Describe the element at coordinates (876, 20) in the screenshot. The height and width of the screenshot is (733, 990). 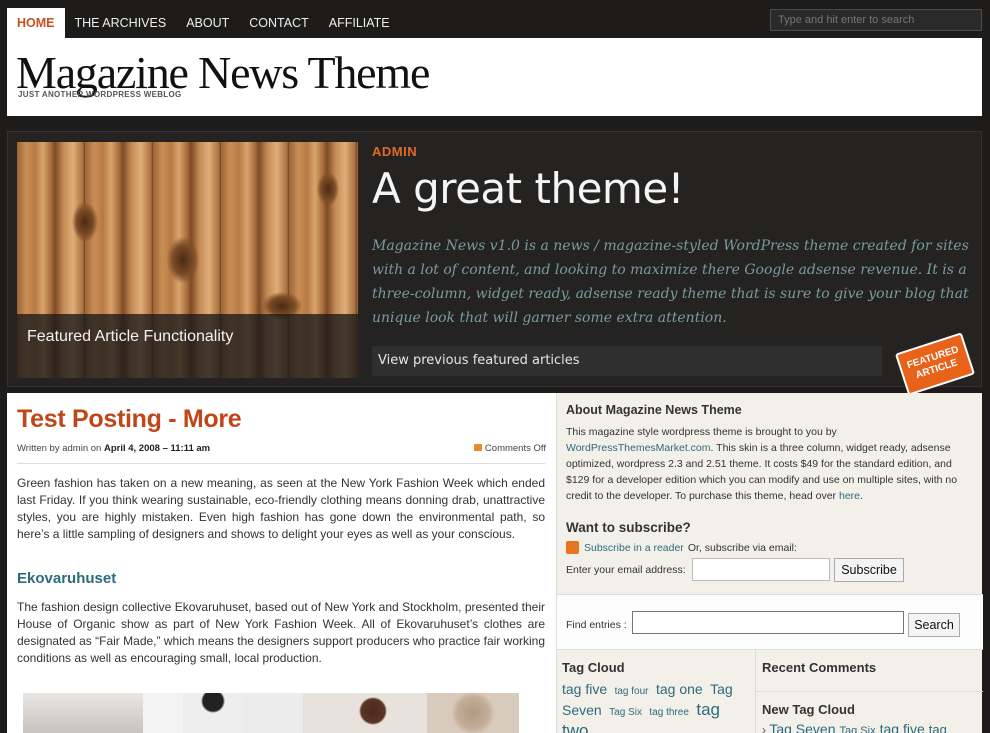
I see `top-search-input` at that location.